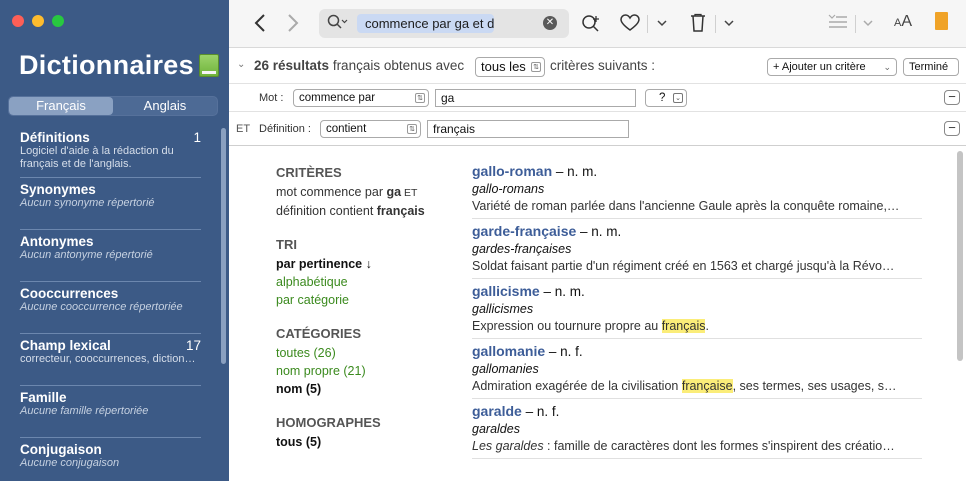 Image resolution: width=966 pixels, height=481 pixels. I want to click on sidebar-item-synonymes: Synonymes Aucun synonyme répertorié, so click(110, 196).